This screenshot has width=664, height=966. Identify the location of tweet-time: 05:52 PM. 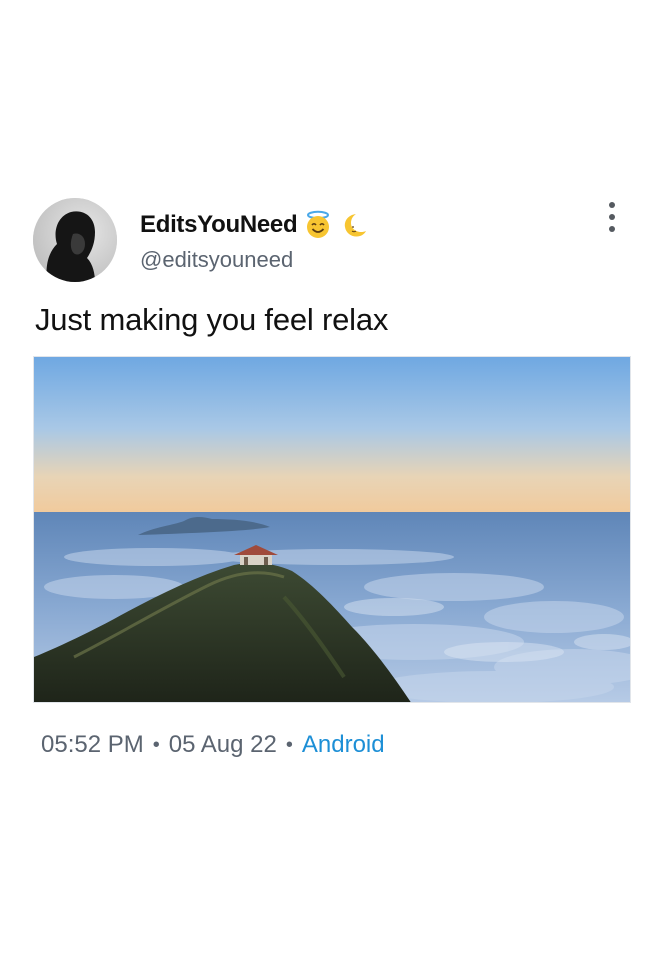
(92, 744).